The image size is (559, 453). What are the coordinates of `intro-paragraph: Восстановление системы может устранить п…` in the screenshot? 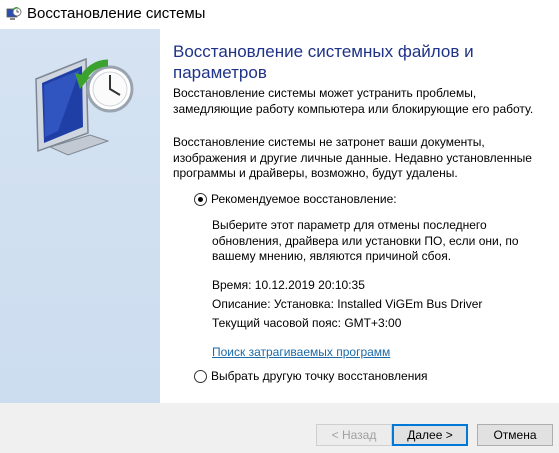 It's located at (353, 101).